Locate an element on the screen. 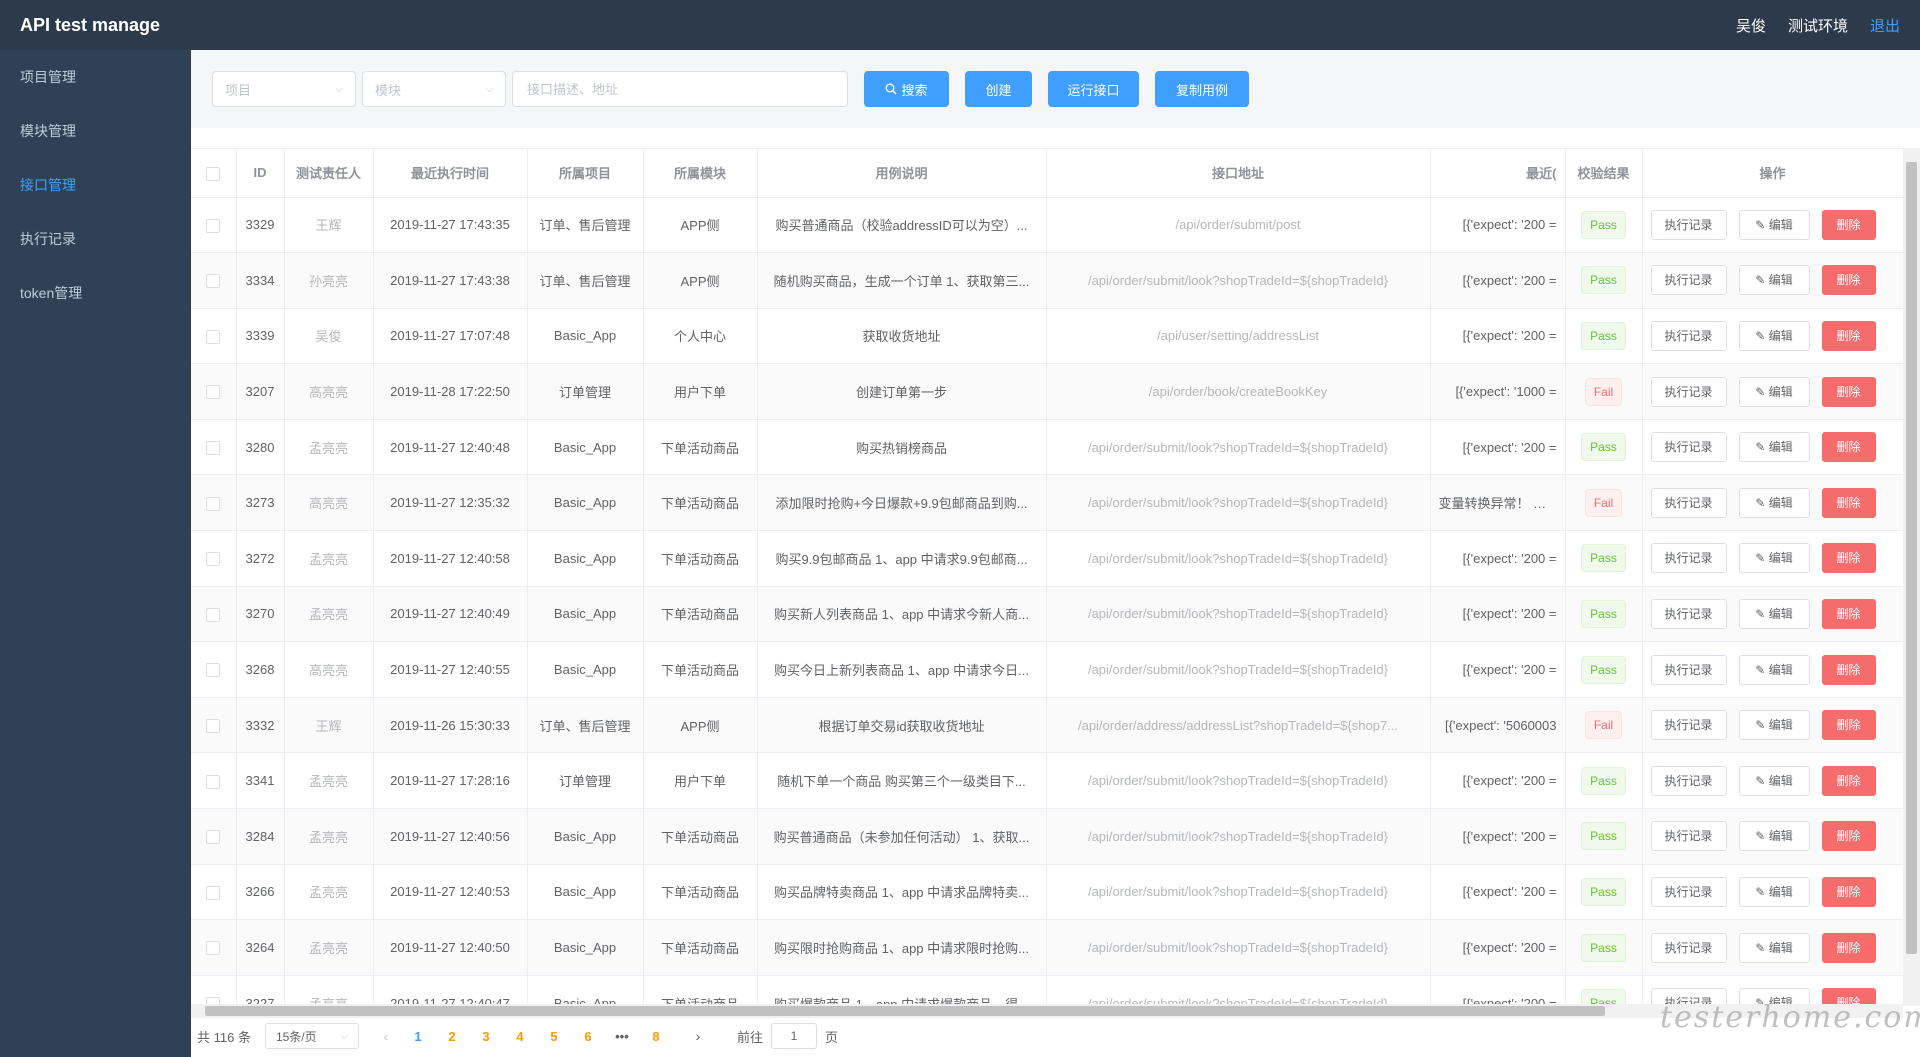 The image size is (1920, 1057). page-ellipsis: ••• is located at coordinates (622, 1036).